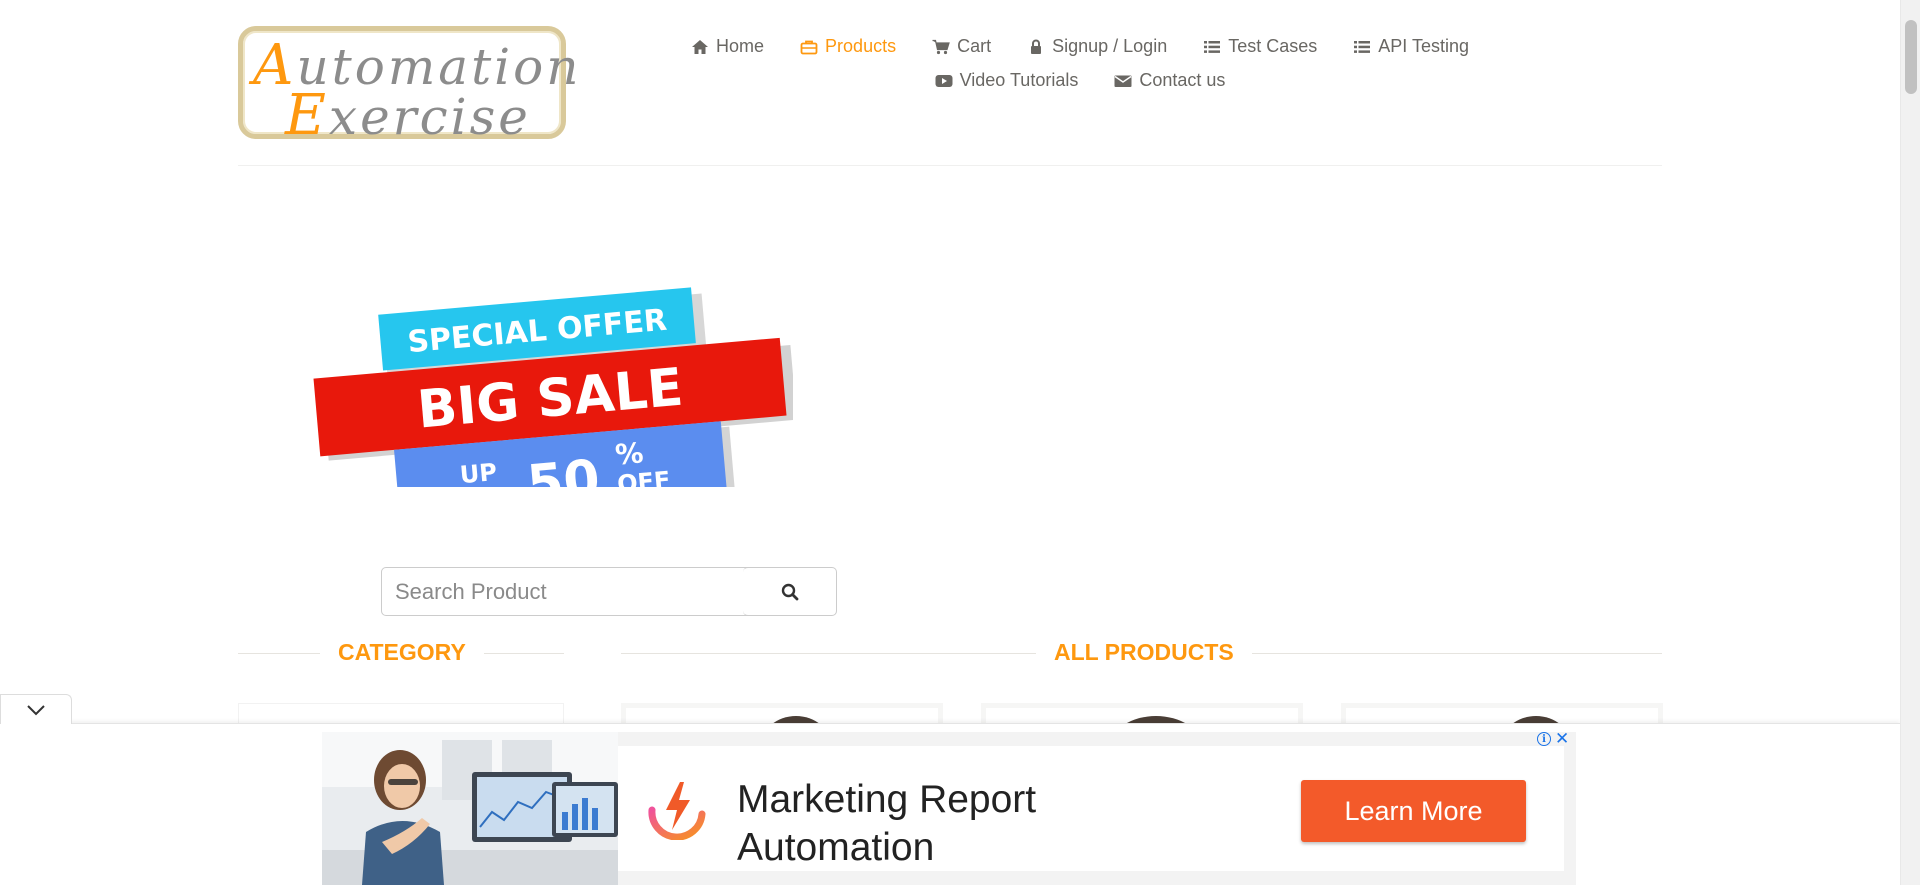 The height and width of the screenshot is (885, 1920). What do you see at coordinates (1562, 738) in the screenshot?
I see `ad-close-icon: ✕` at bounding box center [1562, 738].